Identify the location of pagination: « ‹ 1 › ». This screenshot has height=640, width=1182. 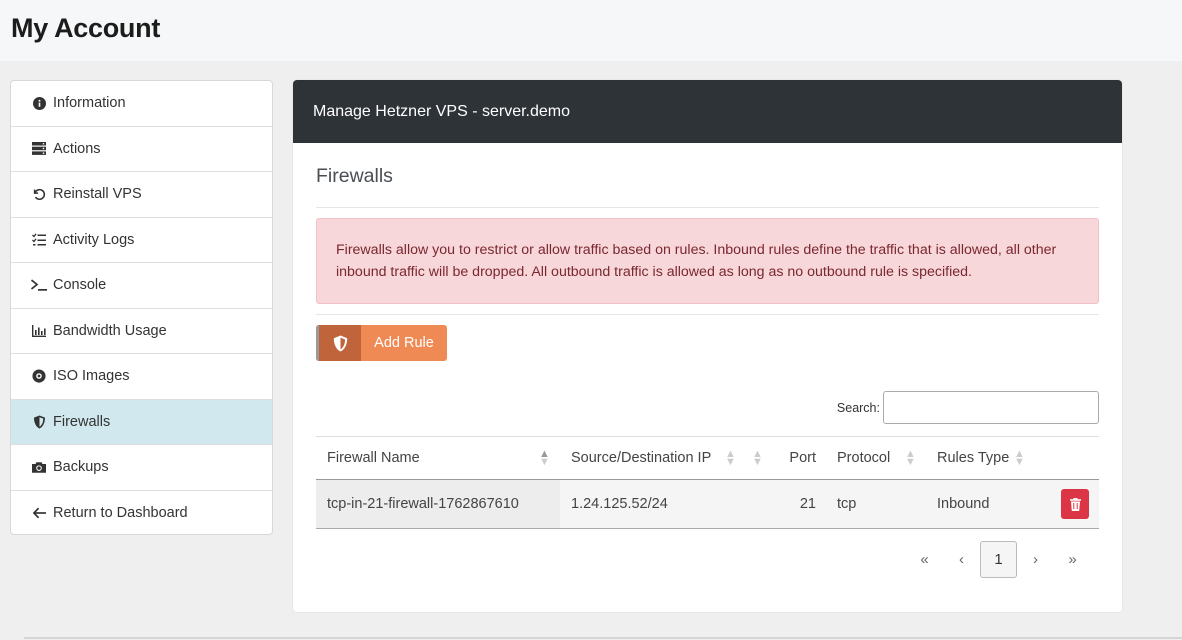
(998, 559).